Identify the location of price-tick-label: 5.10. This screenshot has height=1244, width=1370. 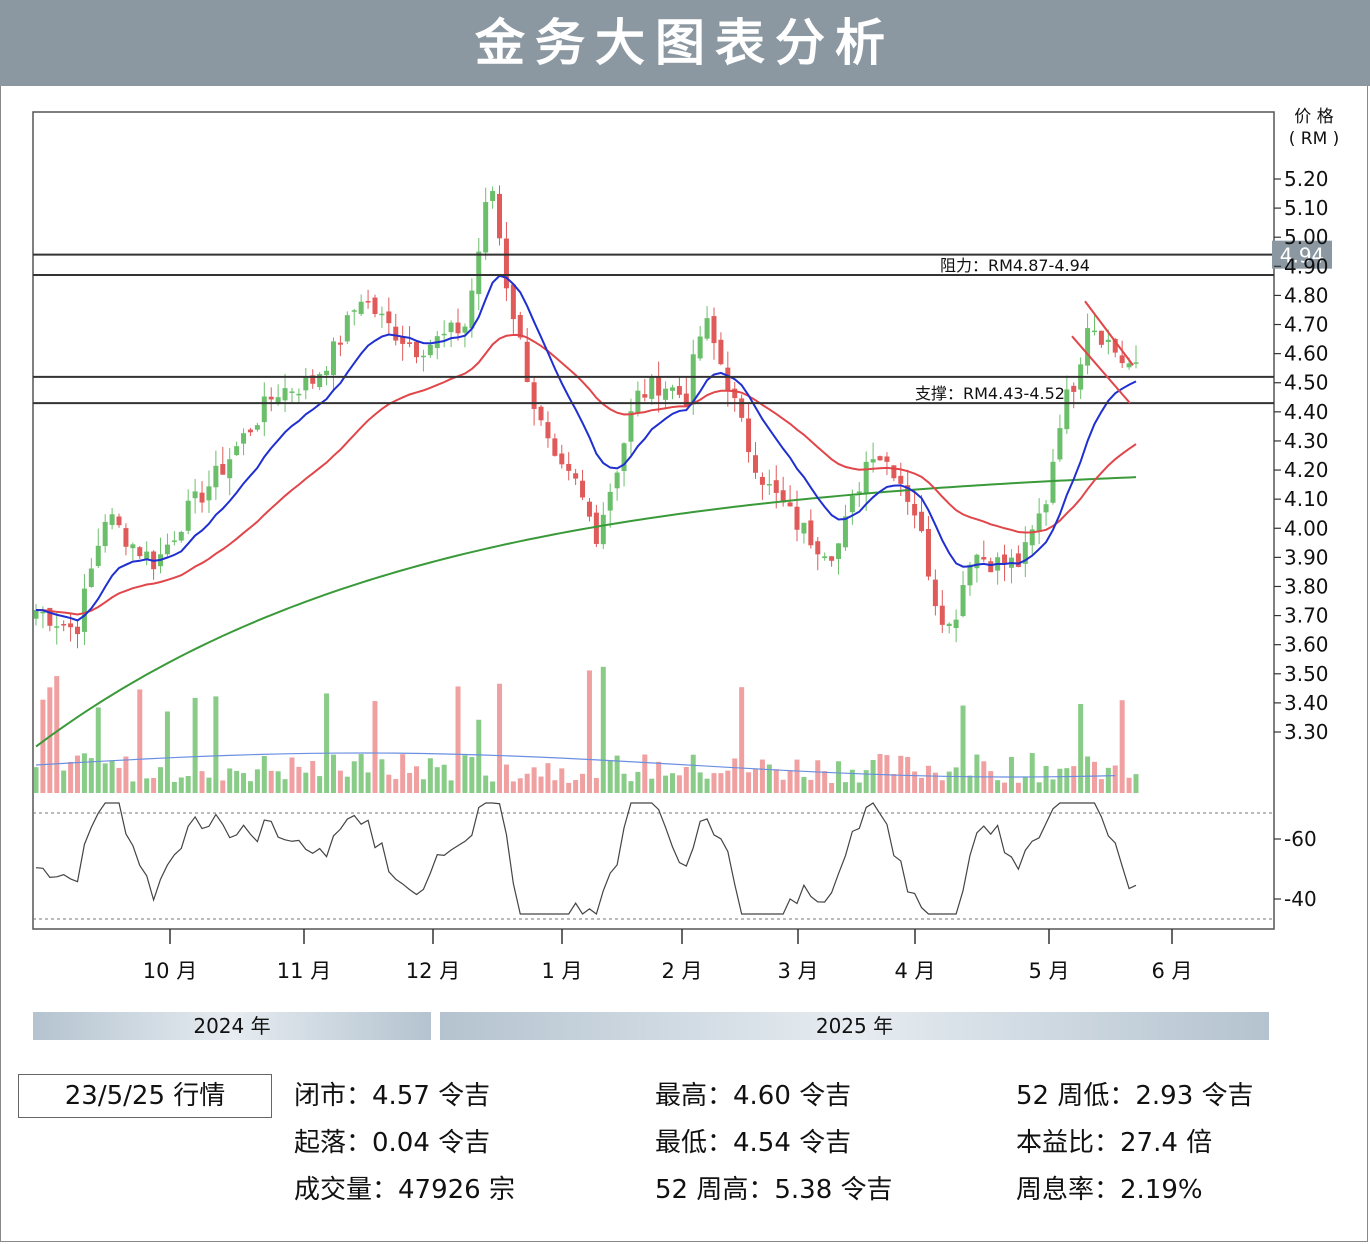
(1306, 208).